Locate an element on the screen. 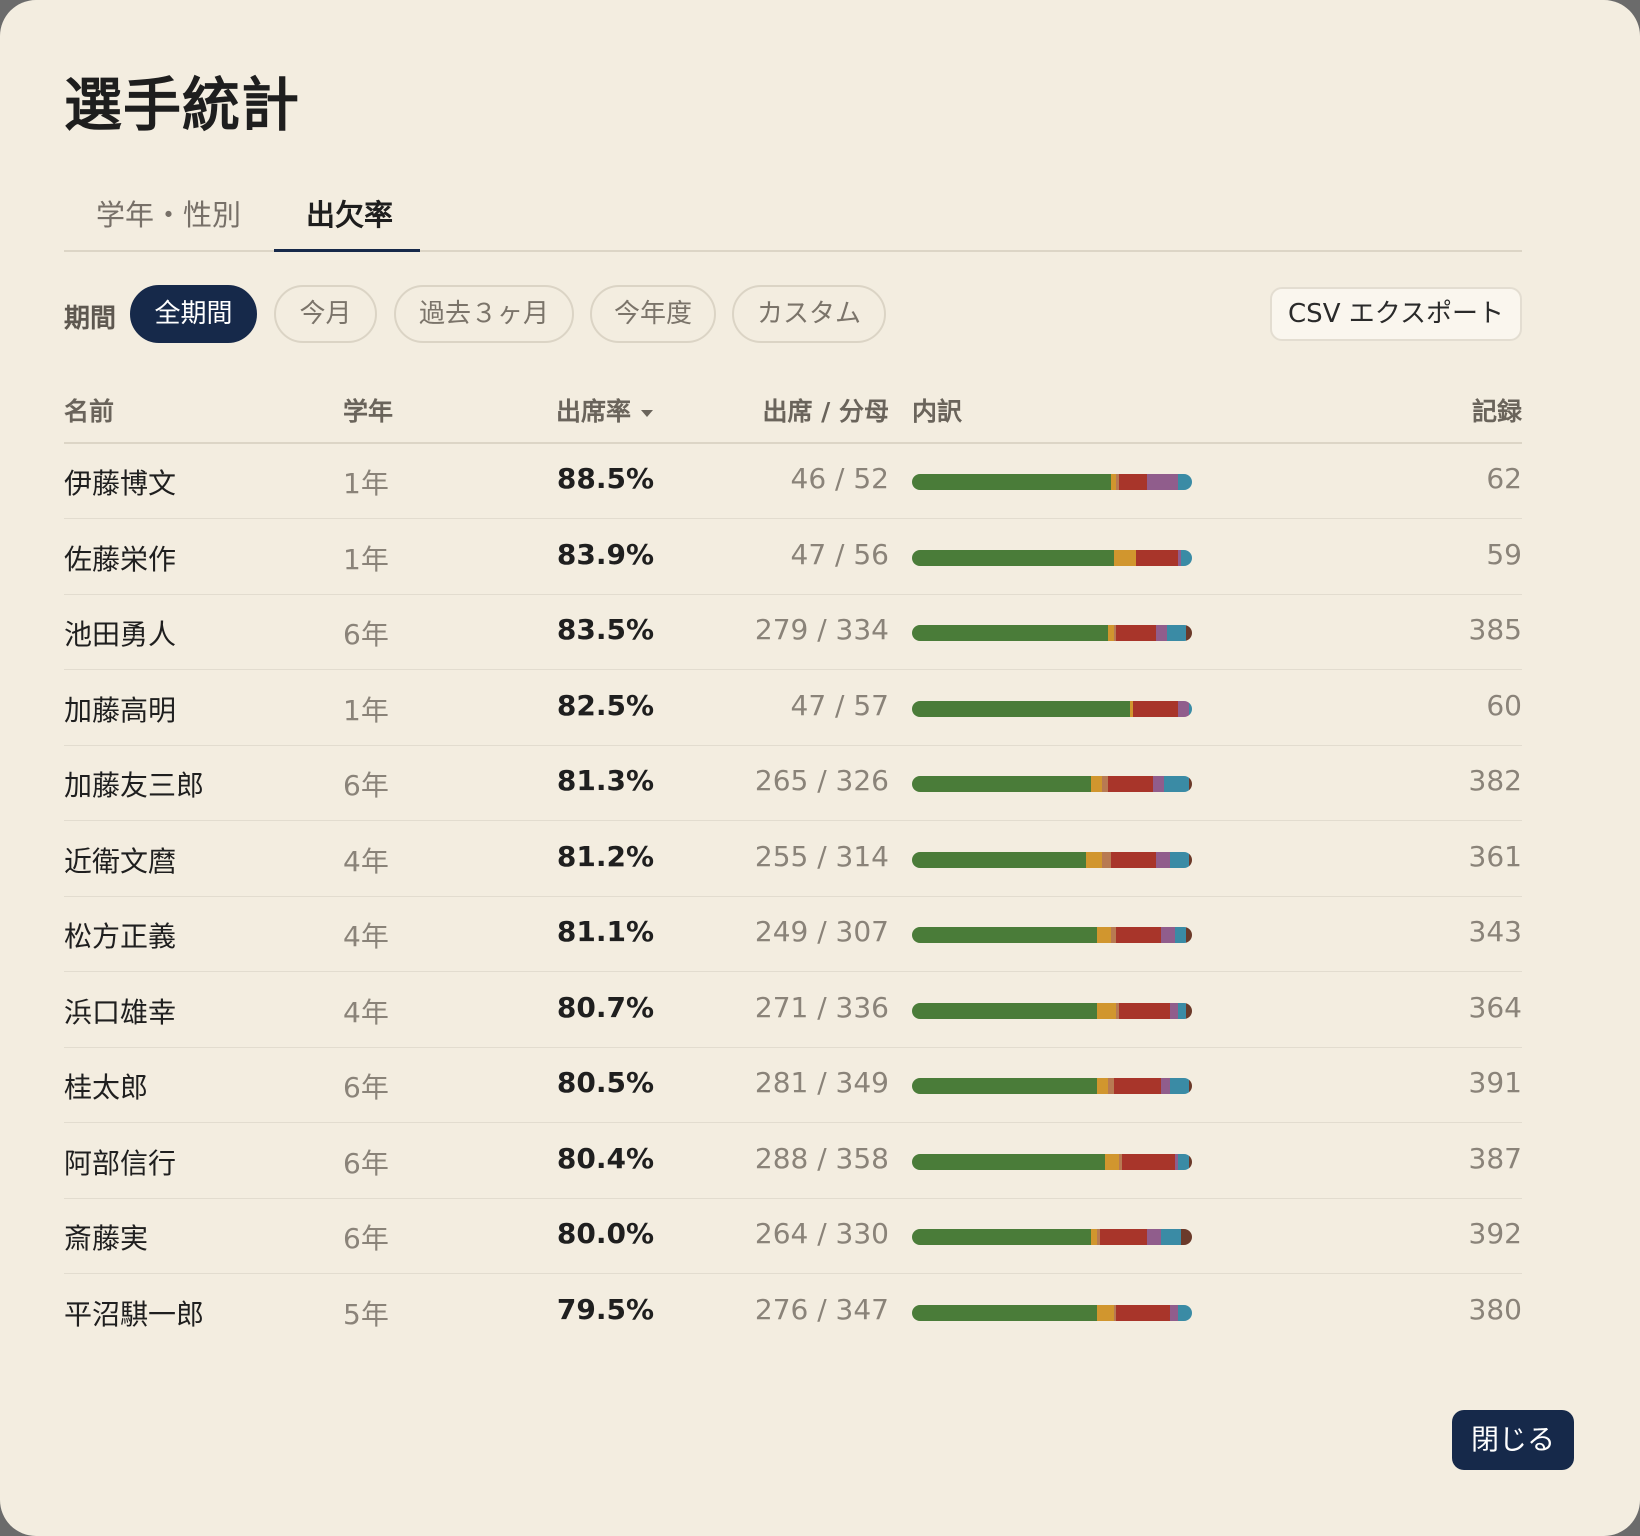 The height and width of the screenshot is (1536, 1640). attendance-rate: 83.5% is located at coordinates (605, 629).